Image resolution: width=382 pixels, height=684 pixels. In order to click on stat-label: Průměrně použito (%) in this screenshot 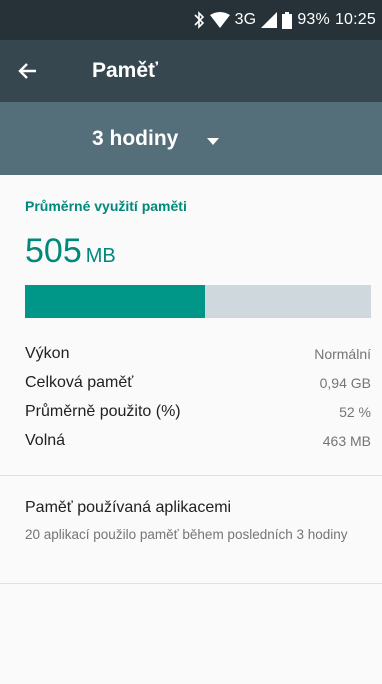, I will do `click(103, 411)`.